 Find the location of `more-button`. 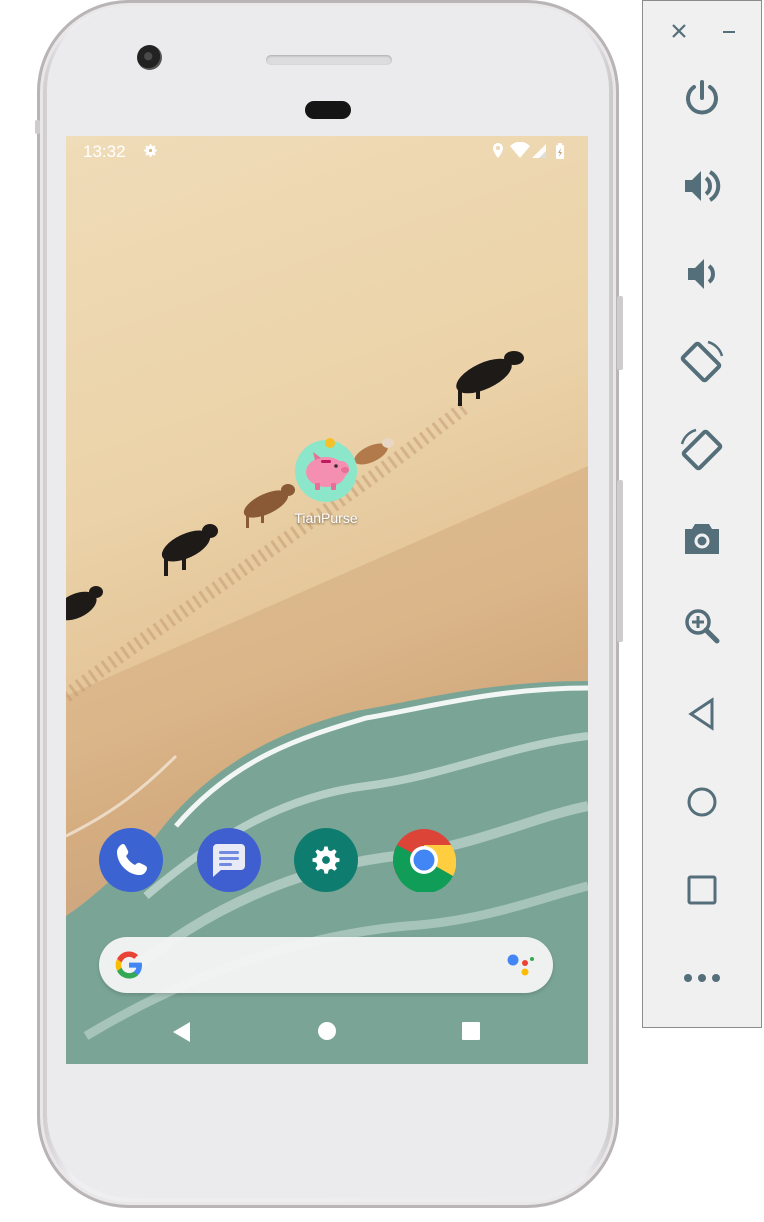

more-button is located at coordinates (702, 978).